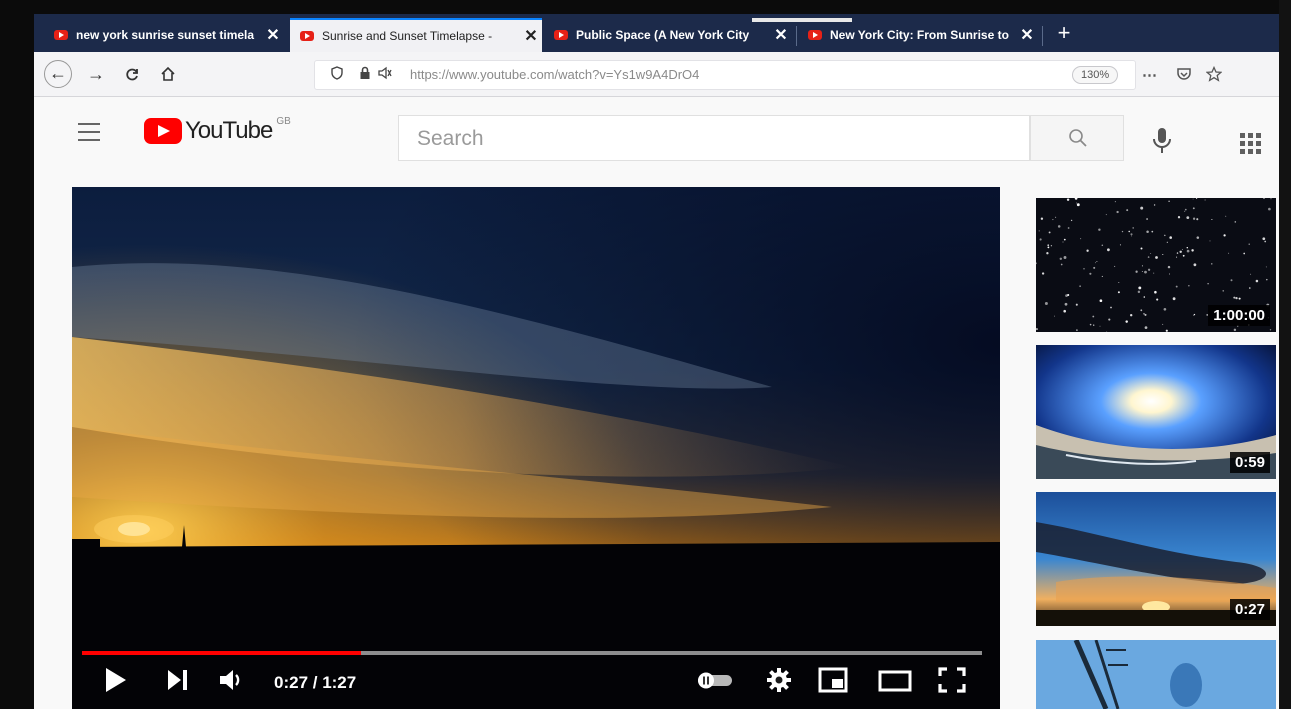 The width and height of the screenshot is (1291, 709). What do you see at coordinates (1285, 354) in the screenshot?
I see `monitor-bezel-right` at bounding box center [1285, 354].